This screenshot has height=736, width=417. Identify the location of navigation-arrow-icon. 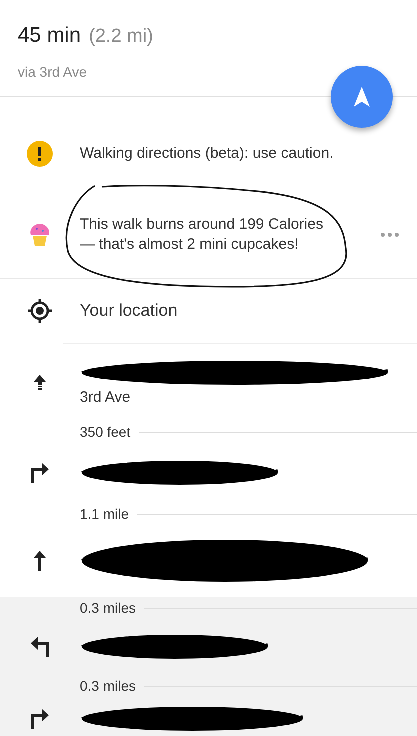
(362, 97).